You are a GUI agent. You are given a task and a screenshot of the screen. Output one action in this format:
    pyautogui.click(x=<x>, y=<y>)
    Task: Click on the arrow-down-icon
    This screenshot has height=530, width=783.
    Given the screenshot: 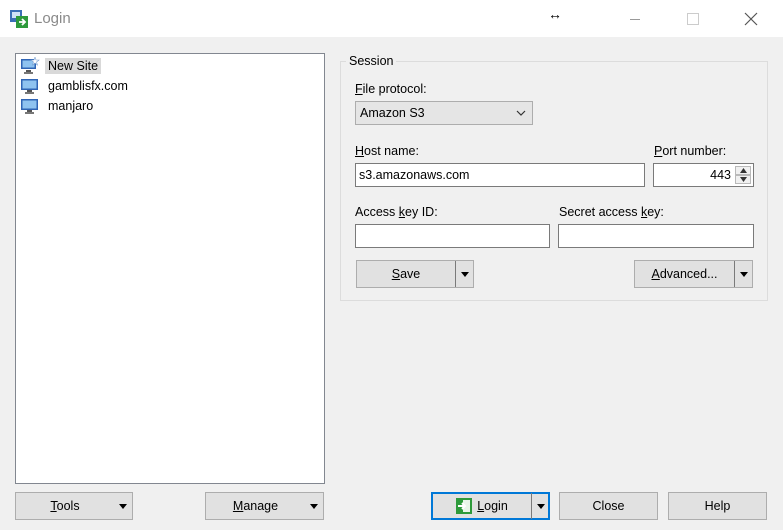 What is the action you would take?
    pyautogui.click(x=743, y=179)
    